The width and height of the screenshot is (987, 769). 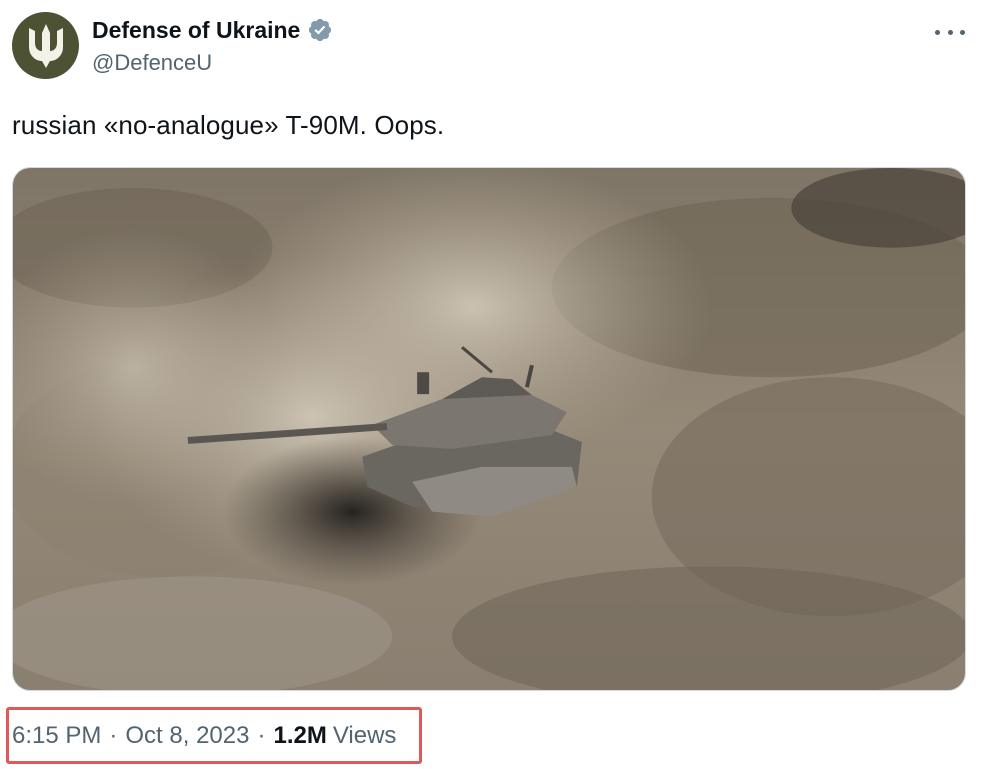 I want to click on handle: @DefenceU, so click(x=212, y=63).